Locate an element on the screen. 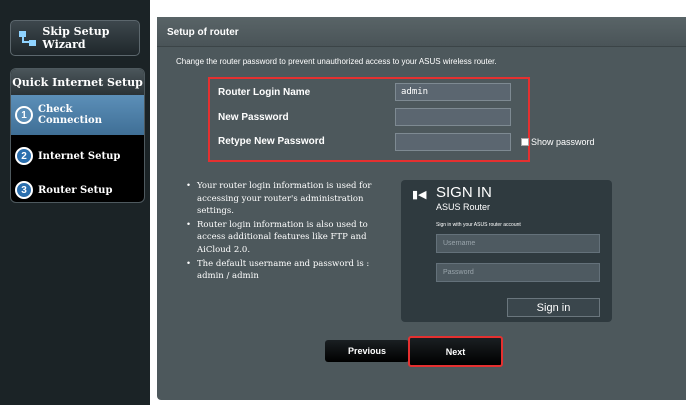  skip-setup-wizard-button: Skip Setup Wizard is located at coordinates (75, 38).